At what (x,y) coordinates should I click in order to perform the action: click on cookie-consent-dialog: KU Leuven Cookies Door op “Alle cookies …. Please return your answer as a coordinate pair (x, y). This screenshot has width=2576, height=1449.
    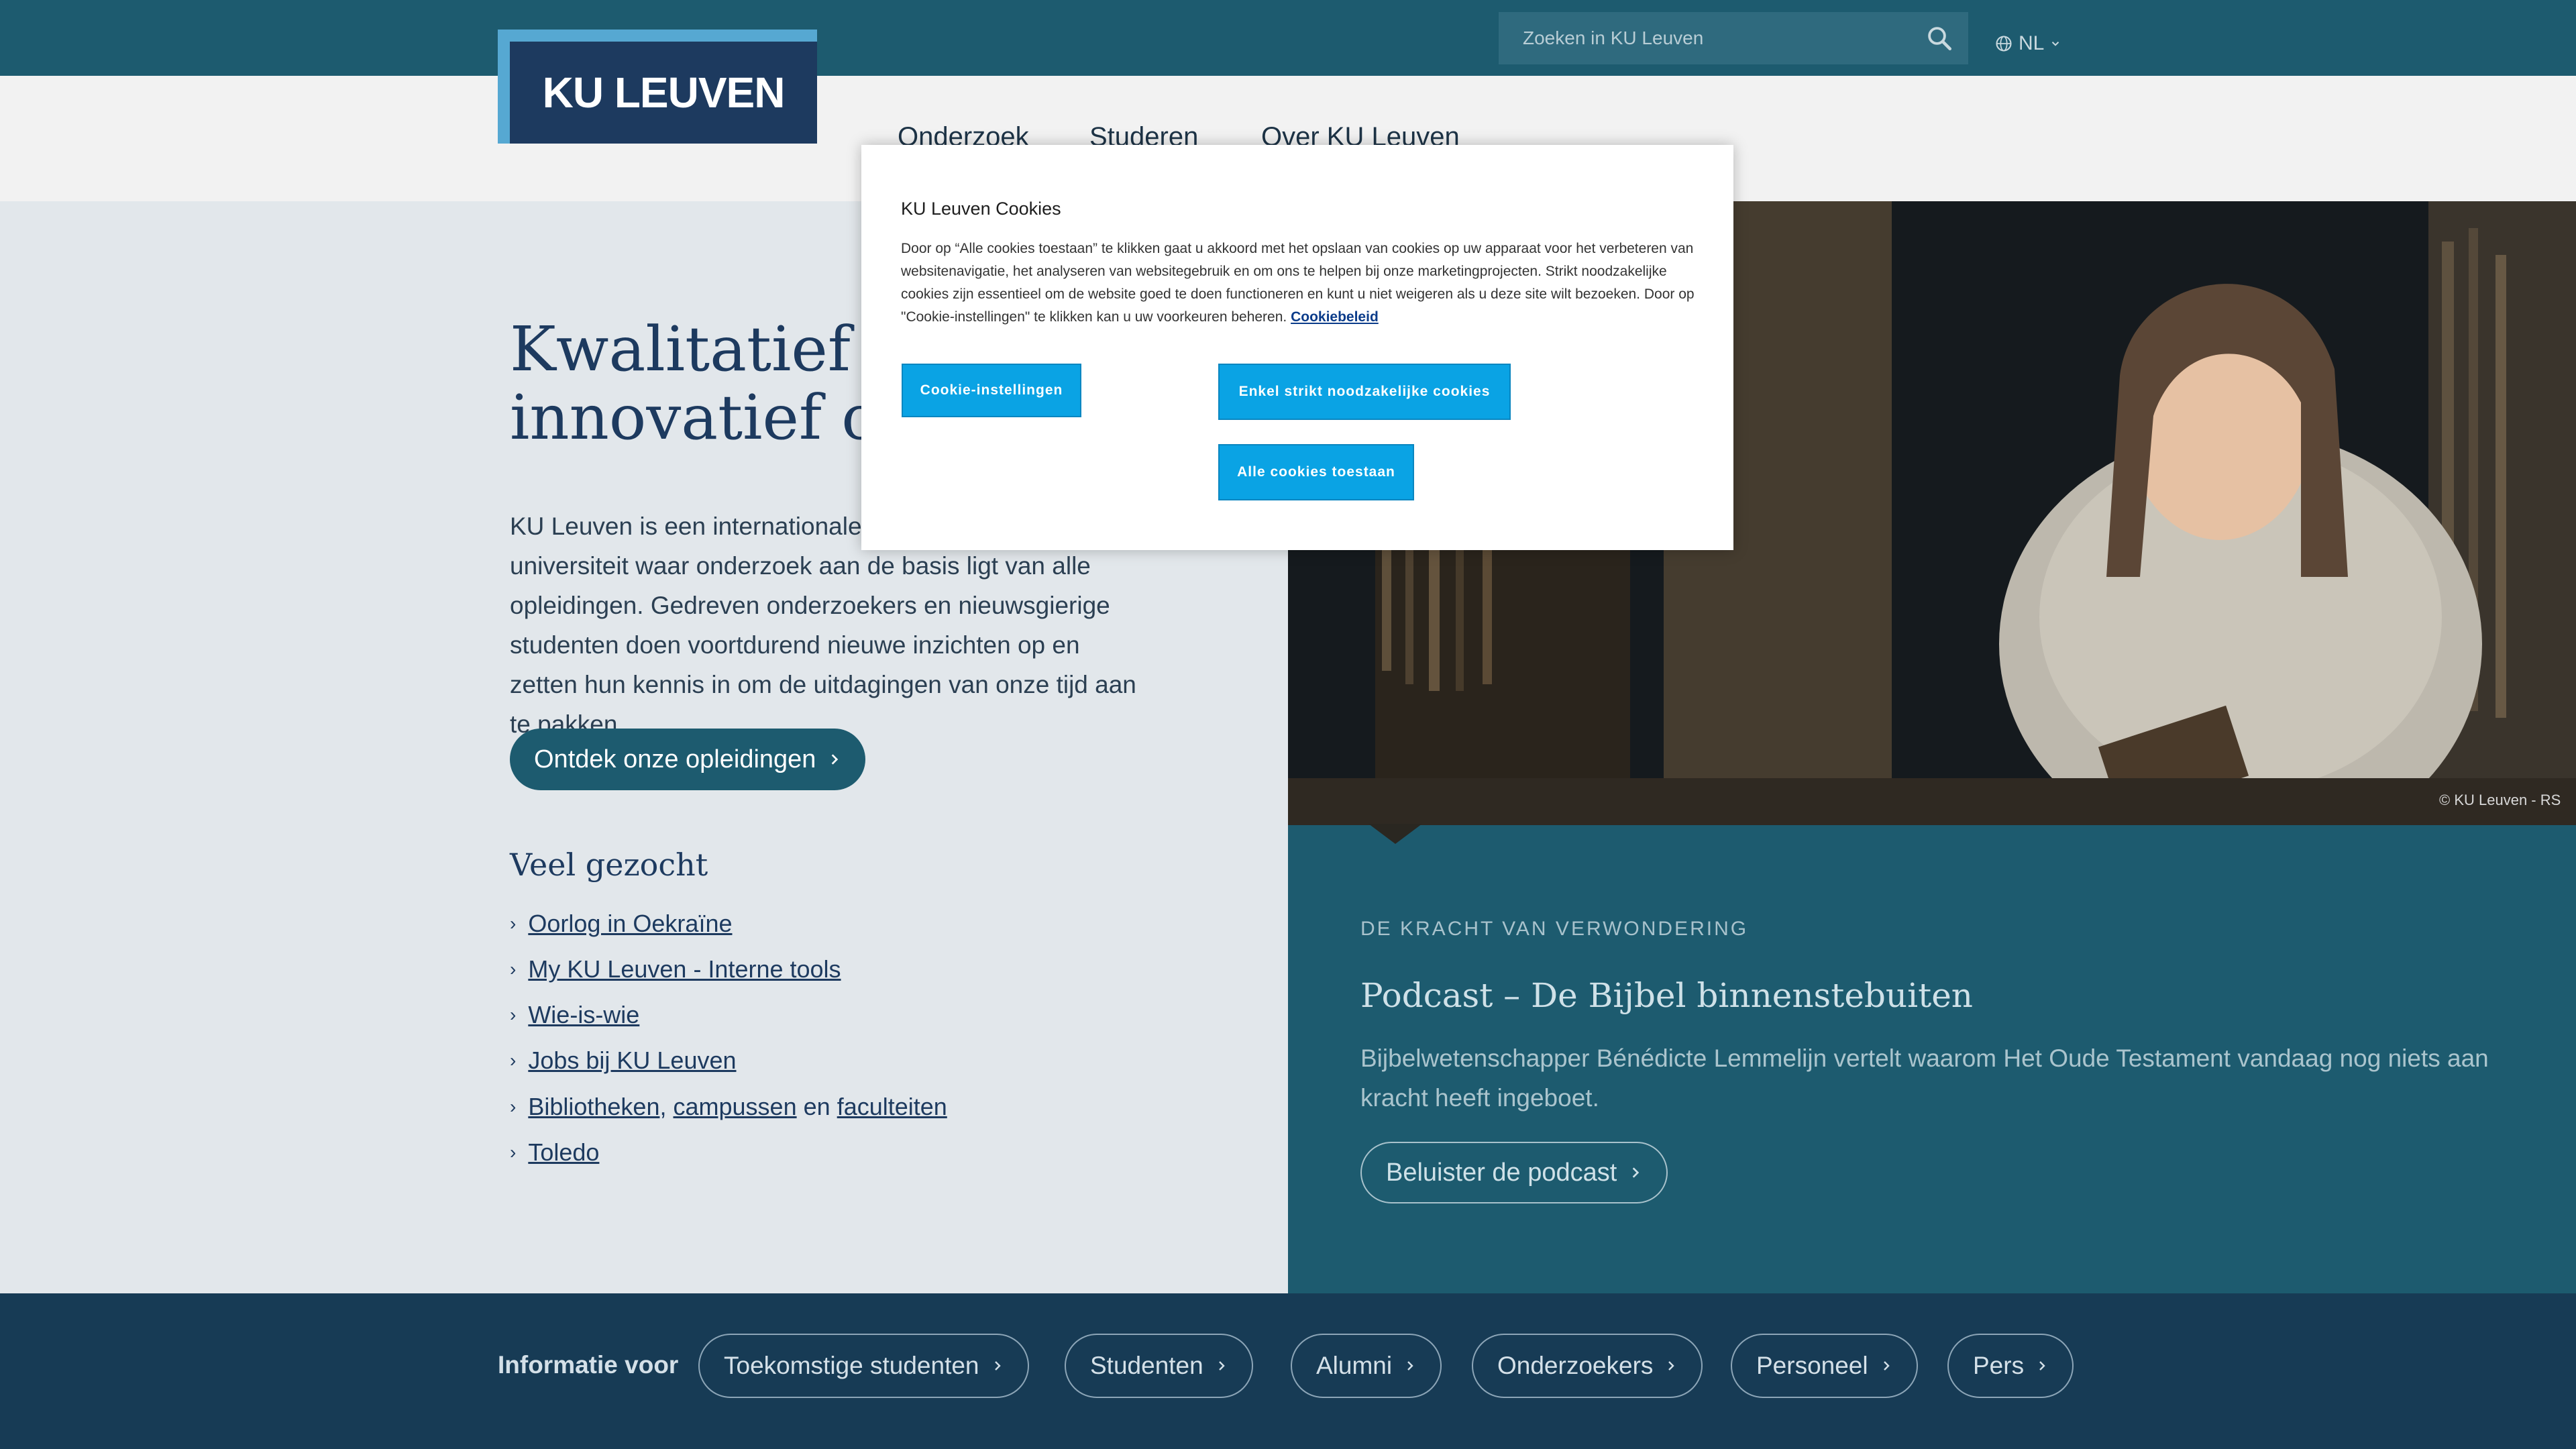
    Looking at the image, I should click on (1297, 347).